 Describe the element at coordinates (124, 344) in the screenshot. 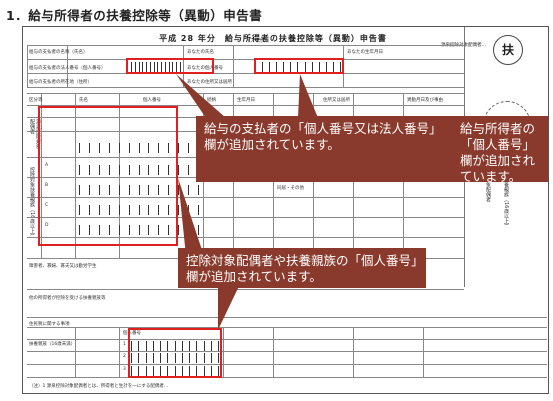

I see `row-label-1: 1` at that location.